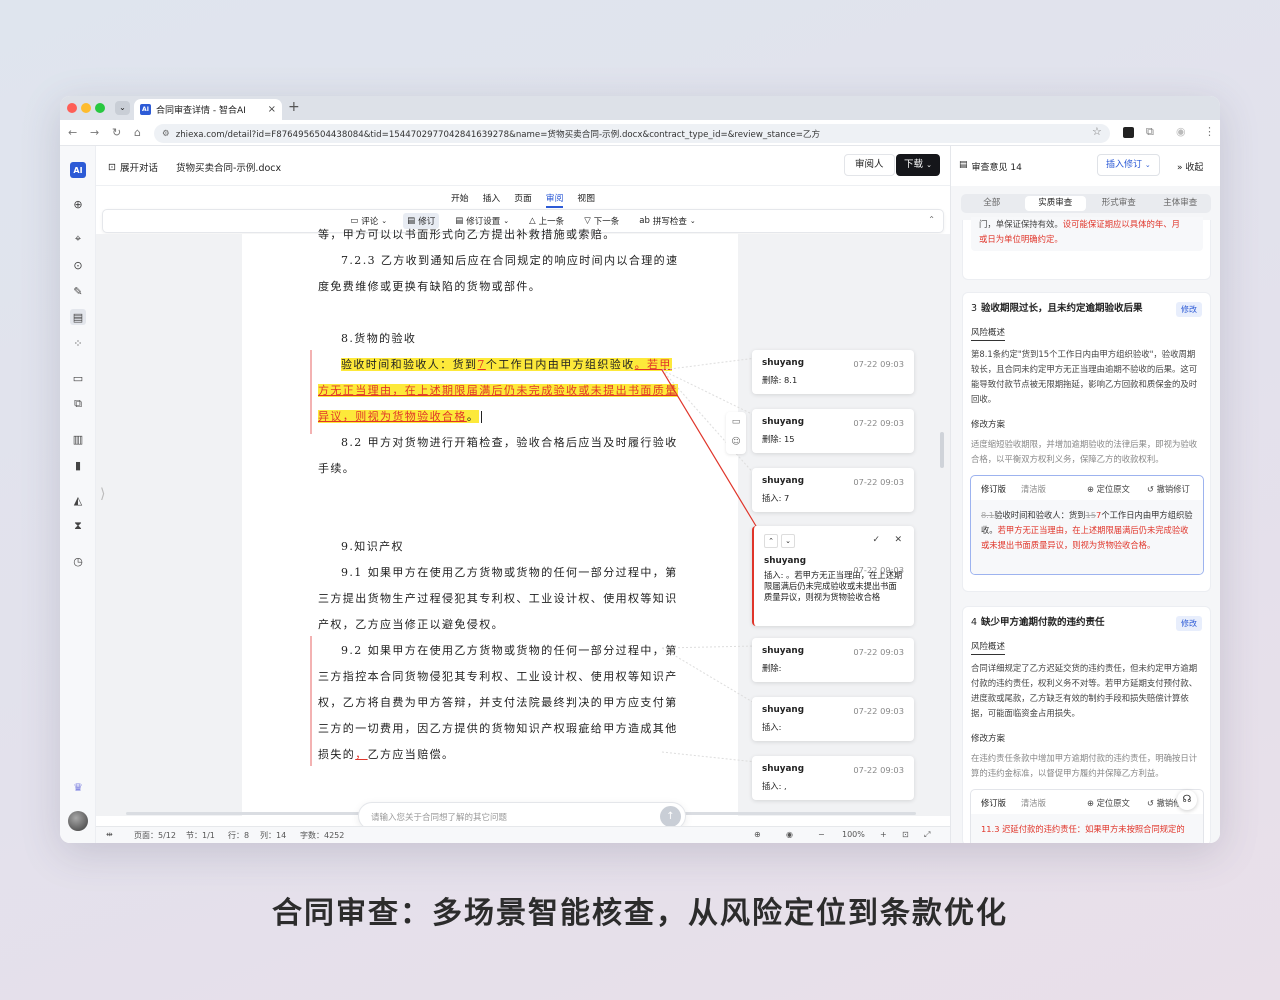 The width and height of the screenshot is (1280, 1000). Describe the element at coordinates (1128, 165) in the screenshot. I see `insert-revision-button: 插入修订 ⌄` at that location.